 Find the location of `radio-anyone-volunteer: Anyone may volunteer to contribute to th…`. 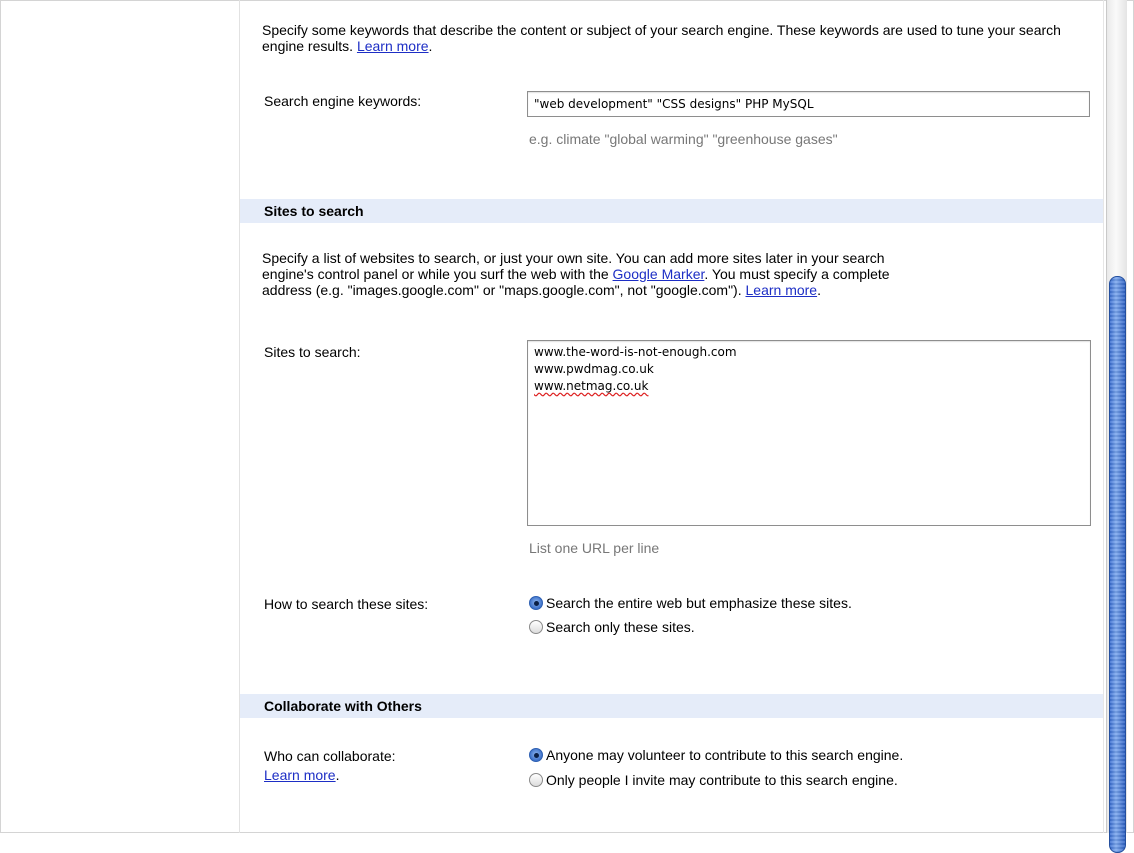

radio-anyone-volunteer: Anyone may volunteer to contribute to th… is located at coordinates (716, 755).